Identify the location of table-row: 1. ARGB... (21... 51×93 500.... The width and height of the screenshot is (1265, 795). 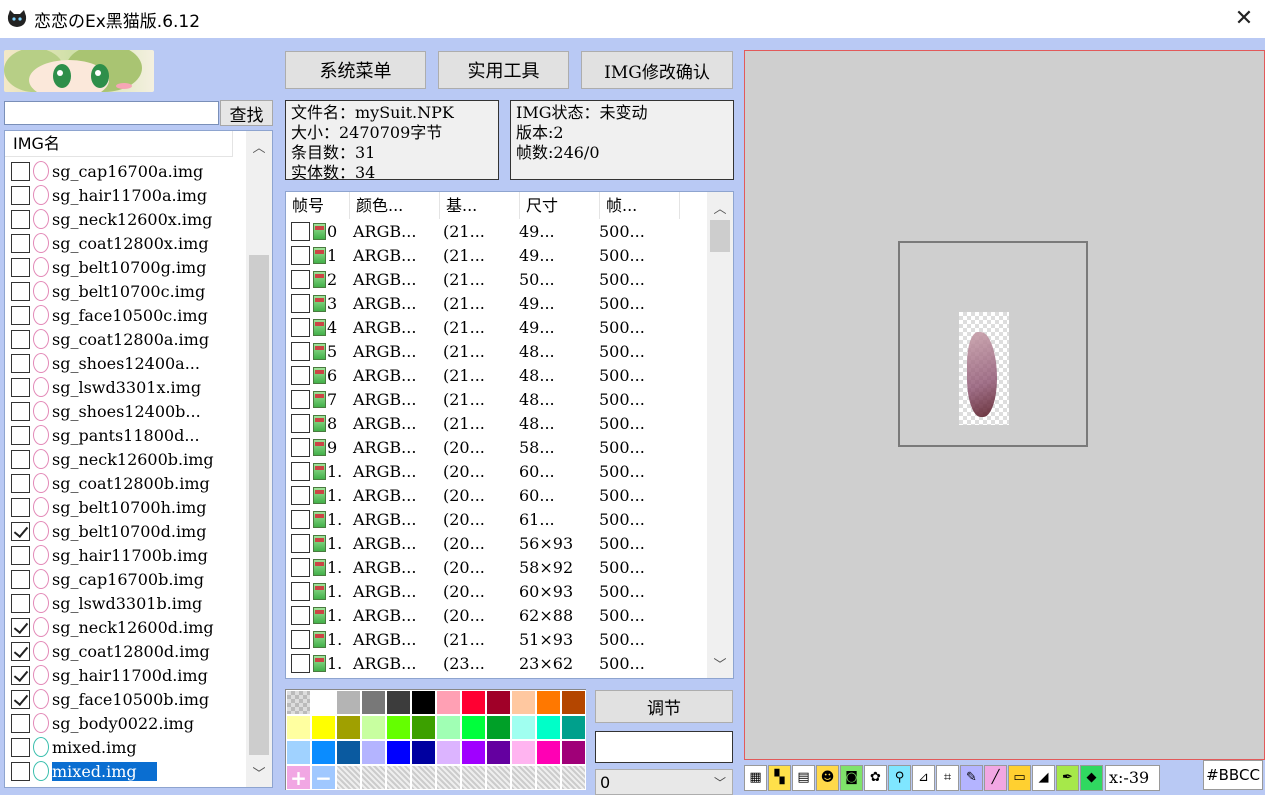
(496, 639).